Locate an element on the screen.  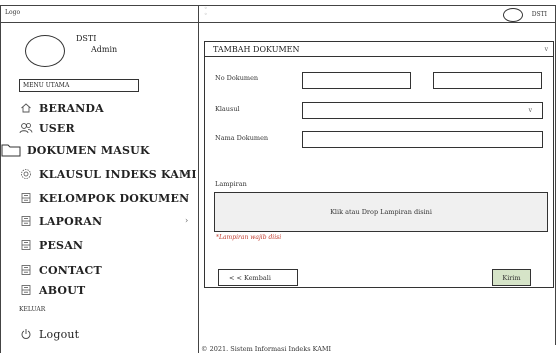
sidebar-item-label: LAPORAN is located at coordinates (71, 221).